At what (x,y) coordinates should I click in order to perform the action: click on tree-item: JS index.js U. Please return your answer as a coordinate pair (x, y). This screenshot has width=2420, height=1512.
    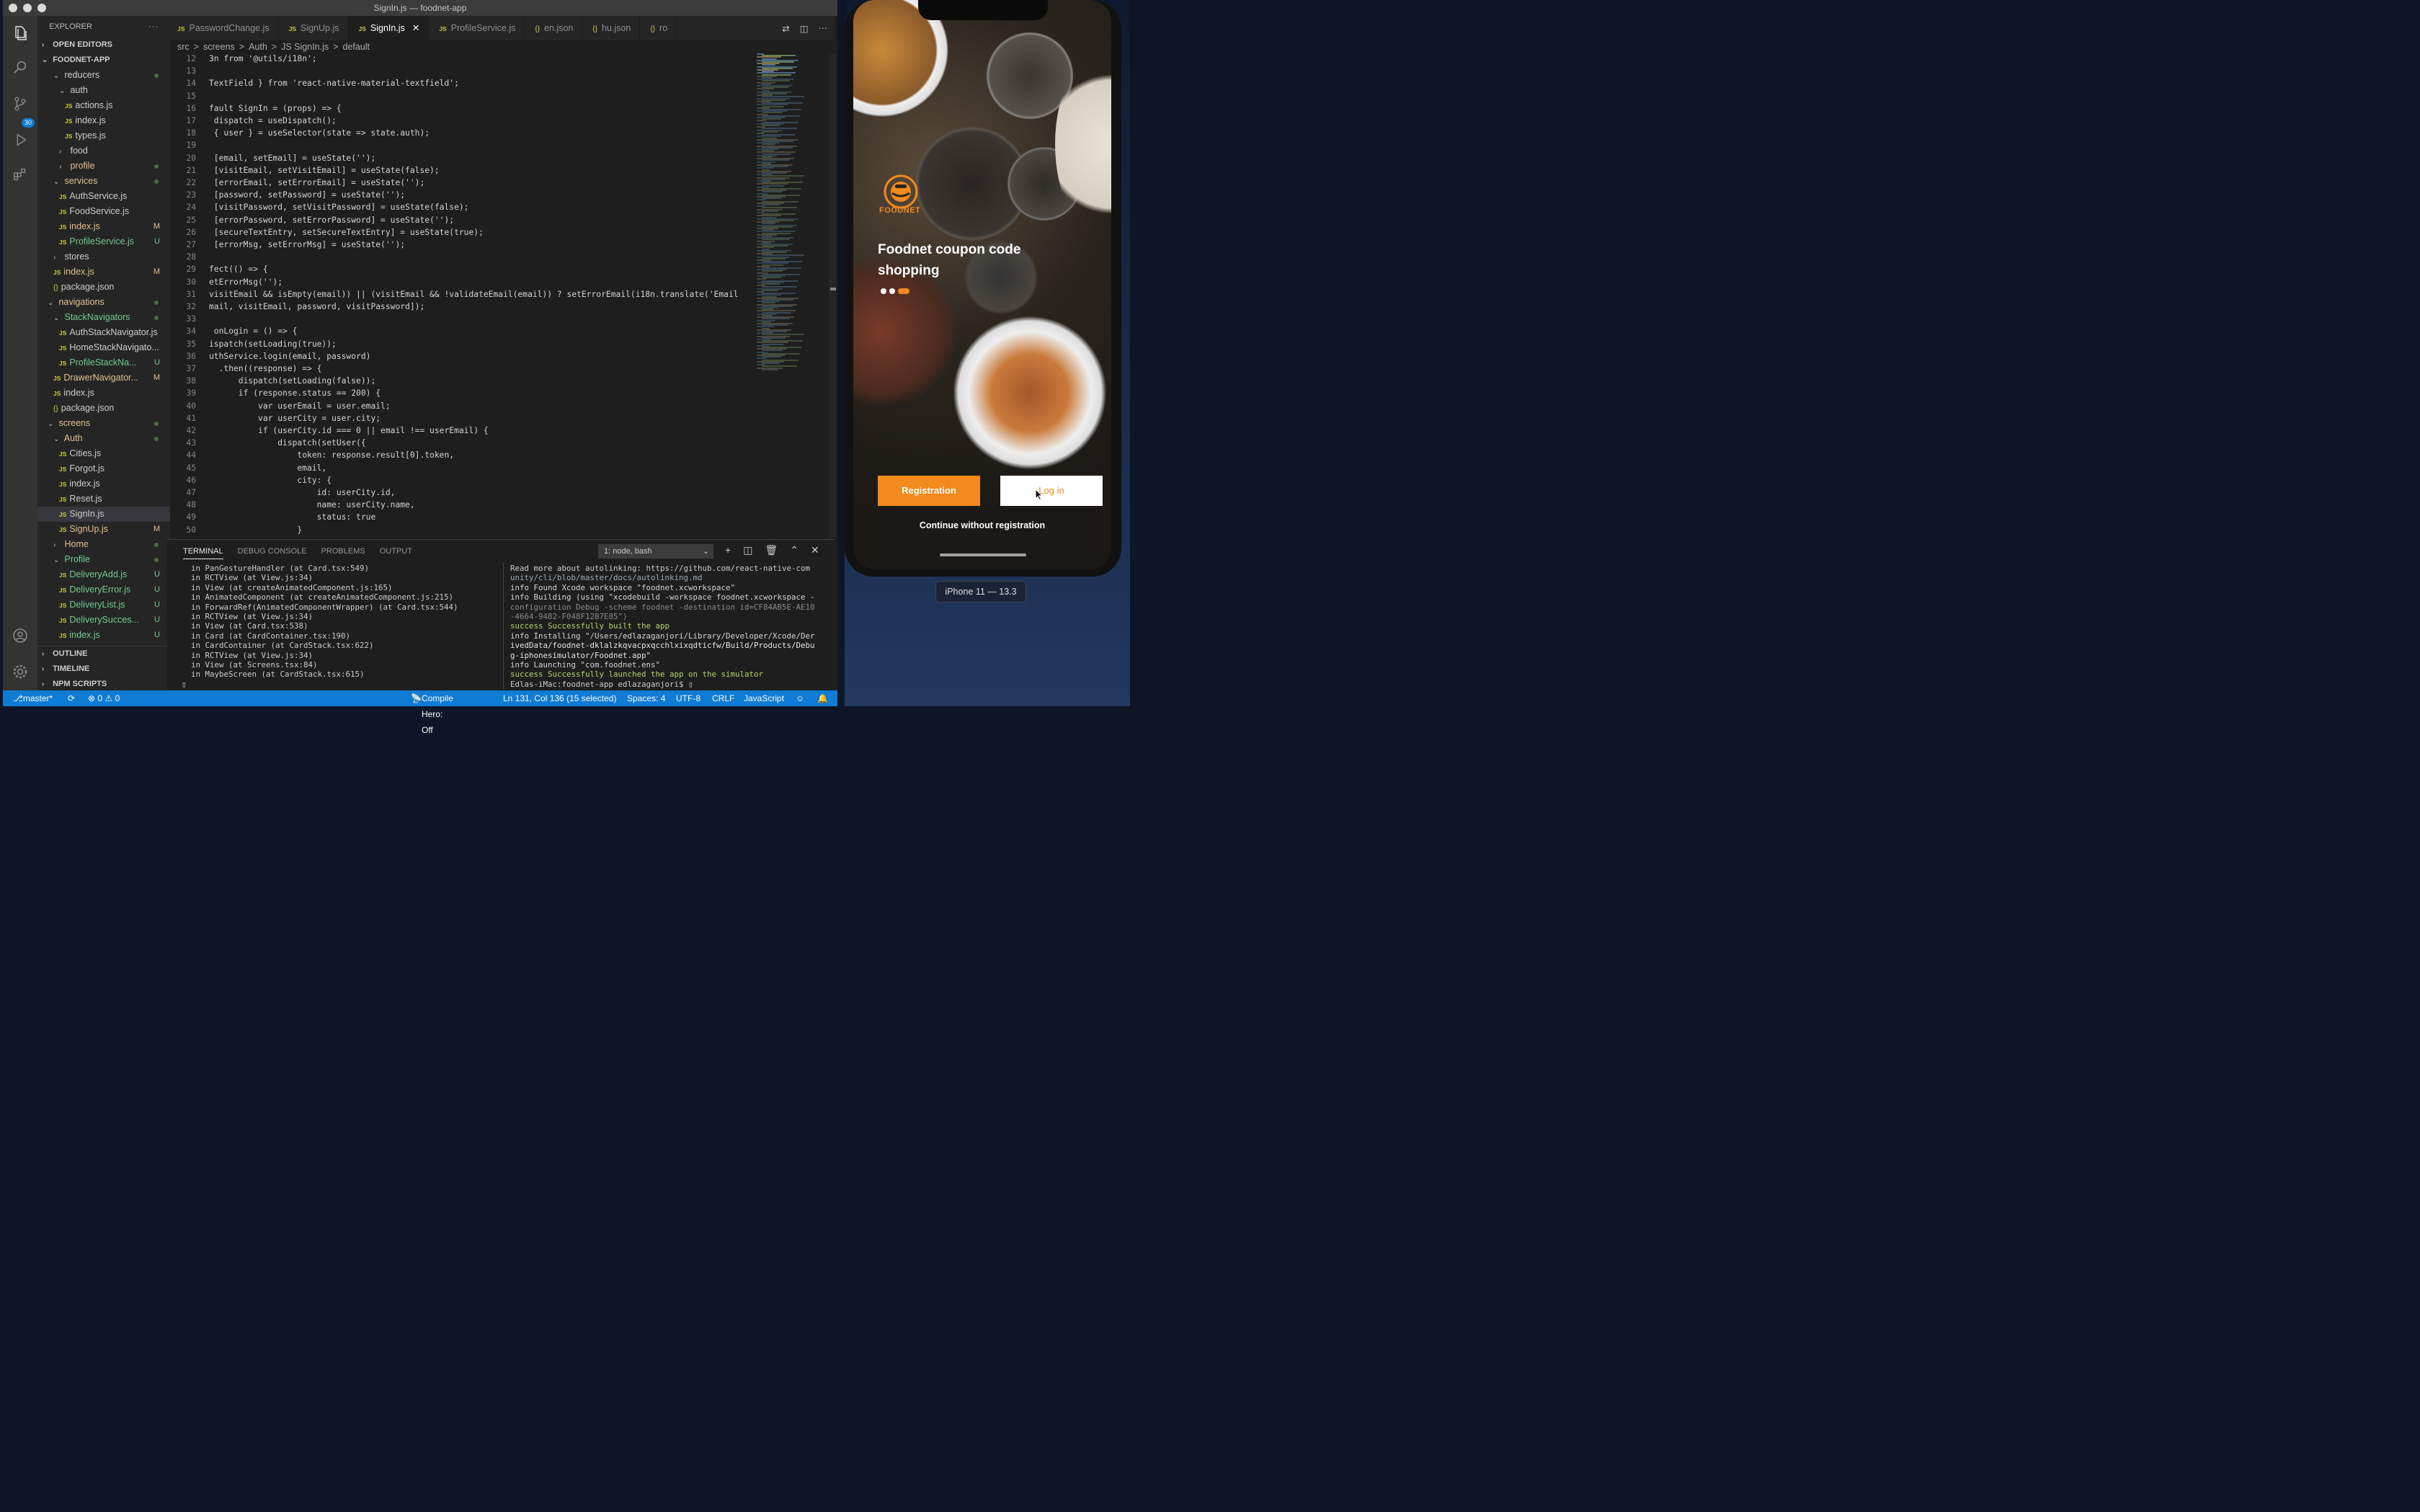
    Looking at the image, I should click on (103, 636).